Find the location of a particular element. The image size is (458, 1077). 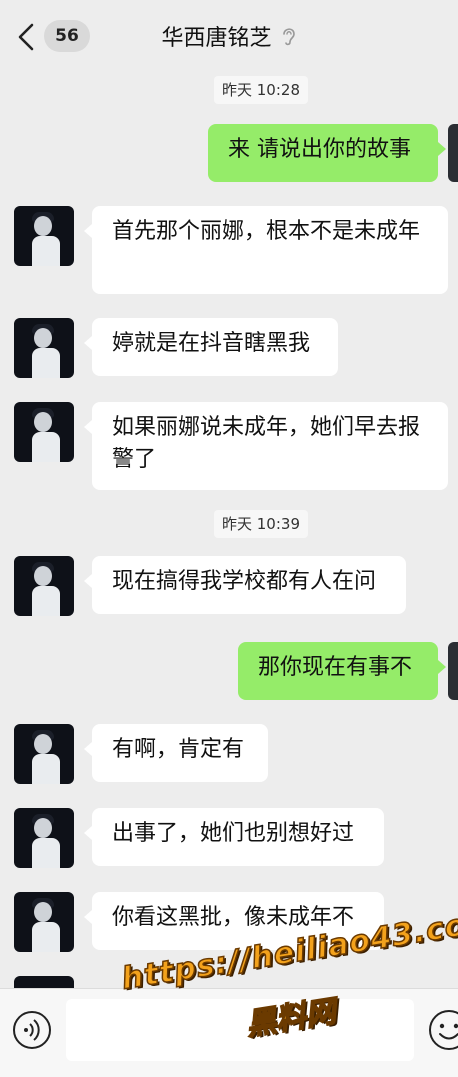

chat-title: 华西唐铭芝 is located at coordinates (216, 38).